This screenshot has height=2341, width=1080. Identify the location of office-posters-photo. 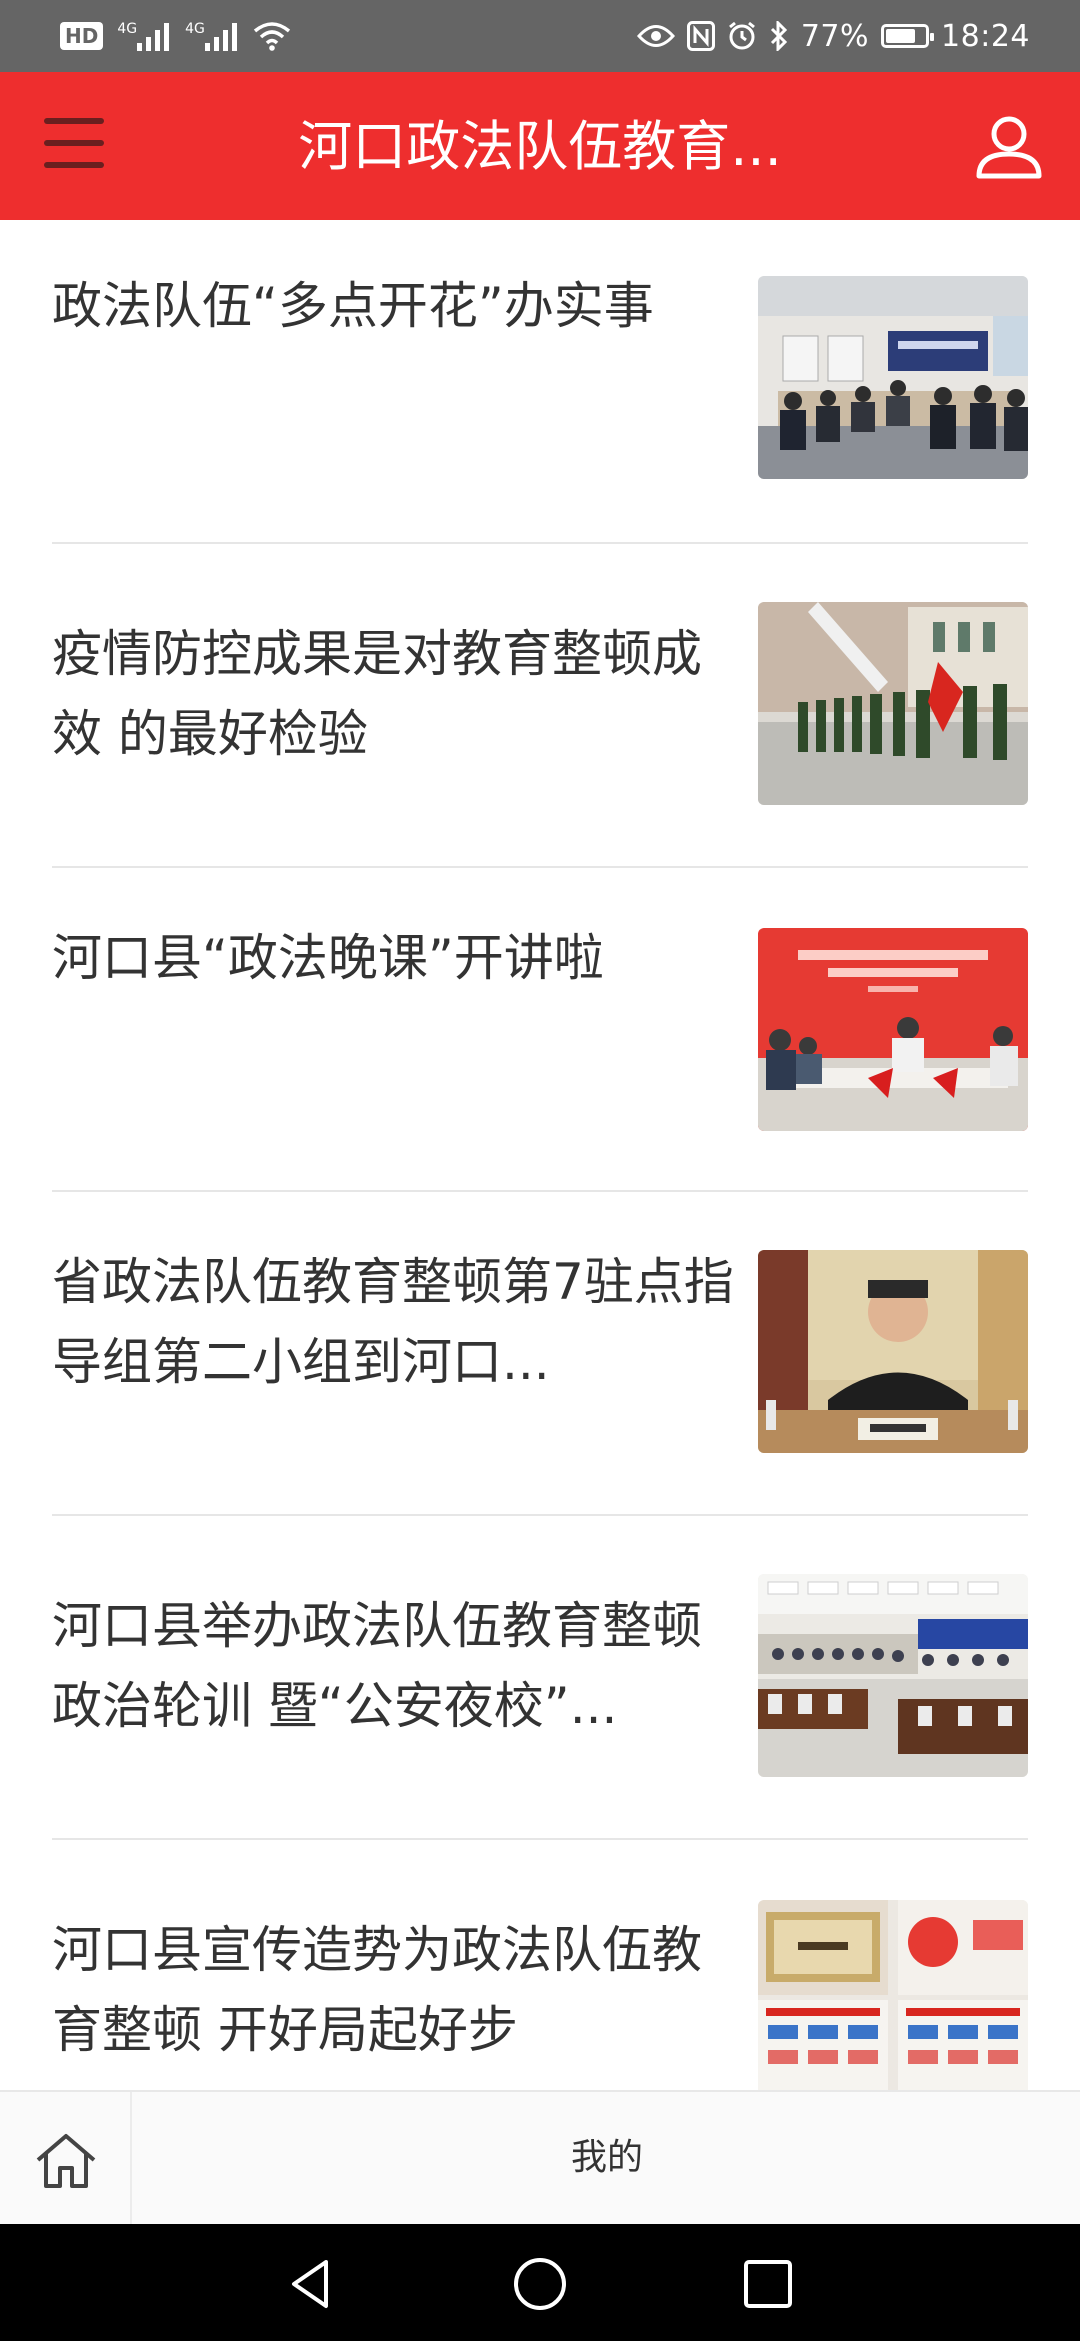
(893, 1995).